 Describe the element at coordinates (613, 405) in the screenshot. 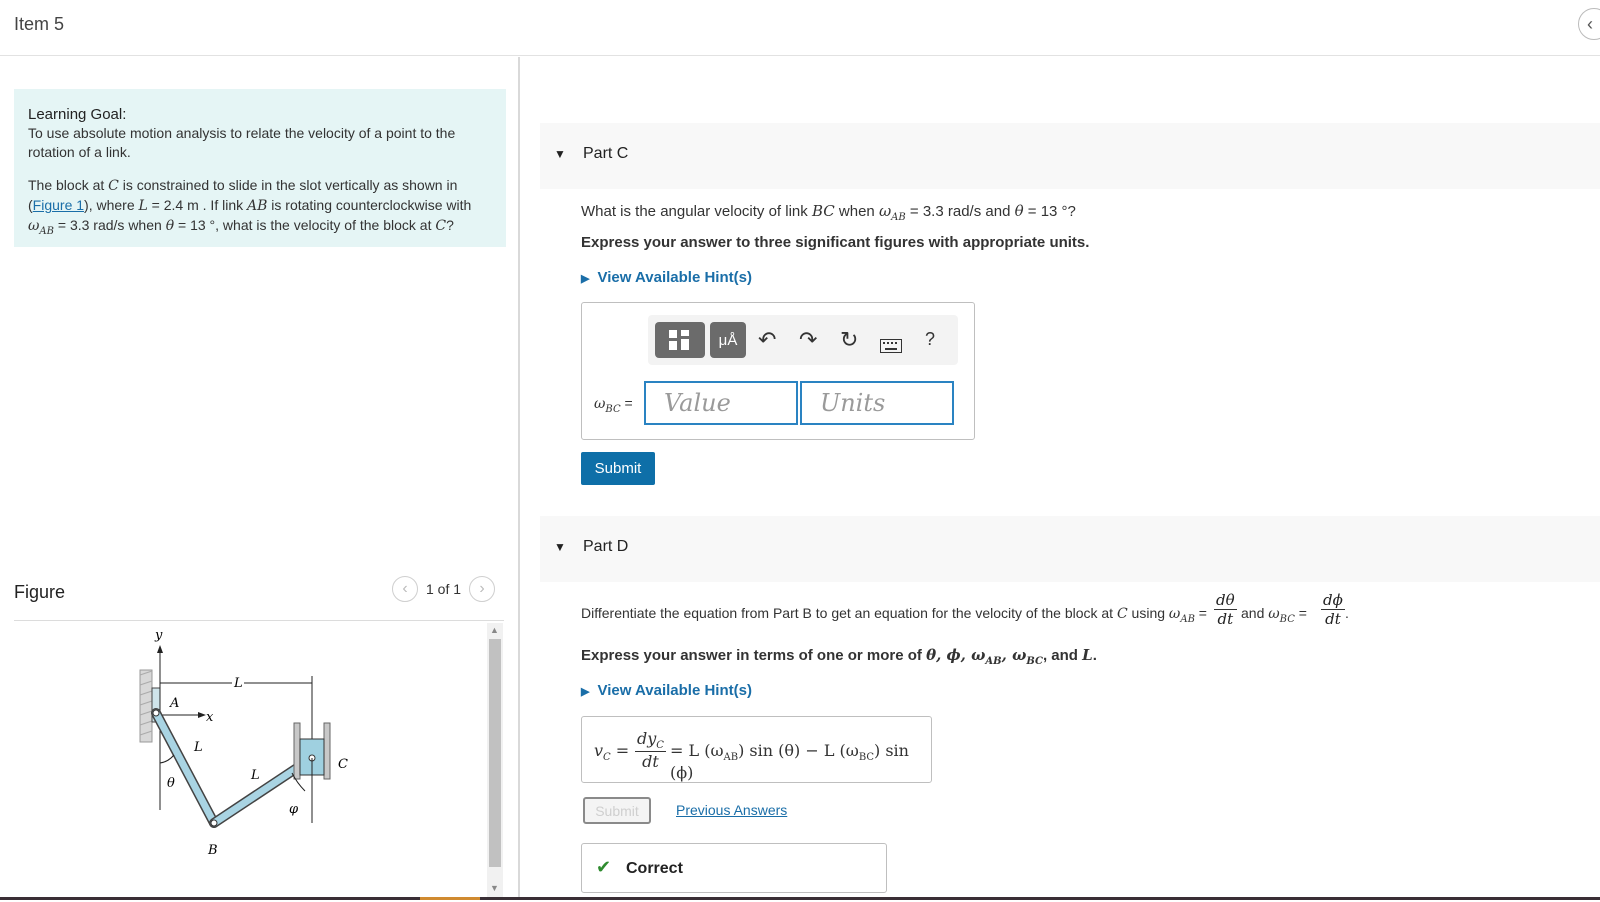

I see `omega-bc-label: ωBC =` at that location.